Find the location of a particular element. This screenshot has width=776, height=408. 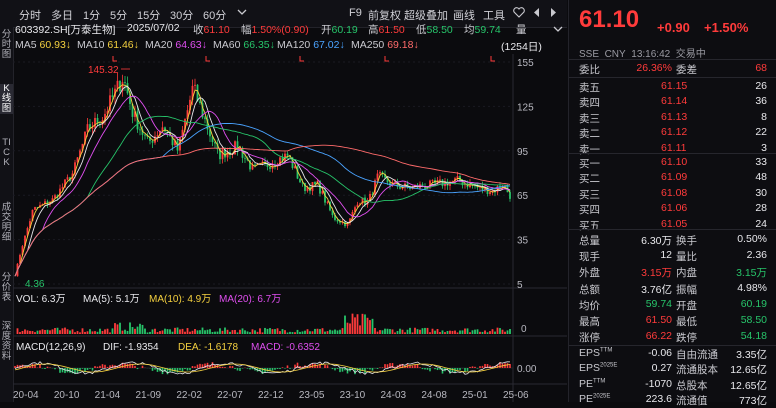

bid-label: 买五 is located at coordinates (589, 225).